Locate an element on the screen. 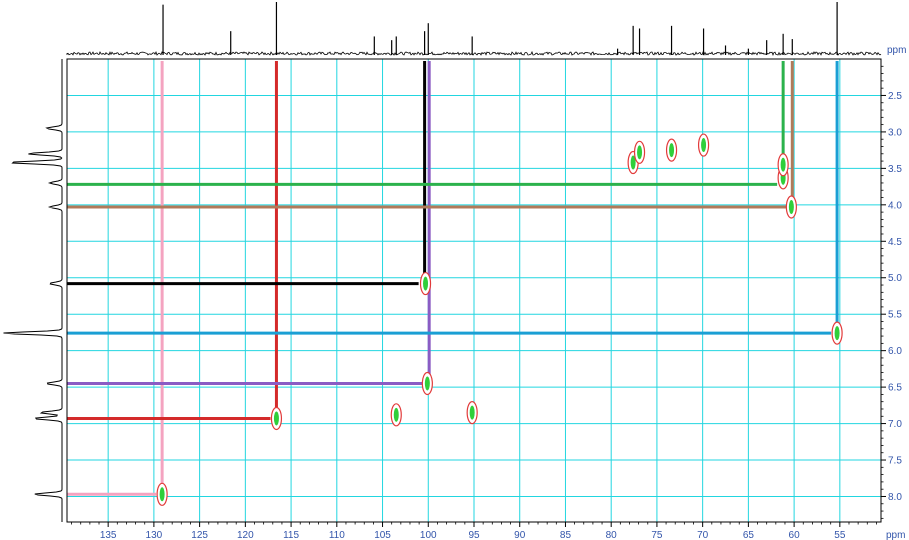  y-tick-label: 4.0 is located at coordinates (895, 205).